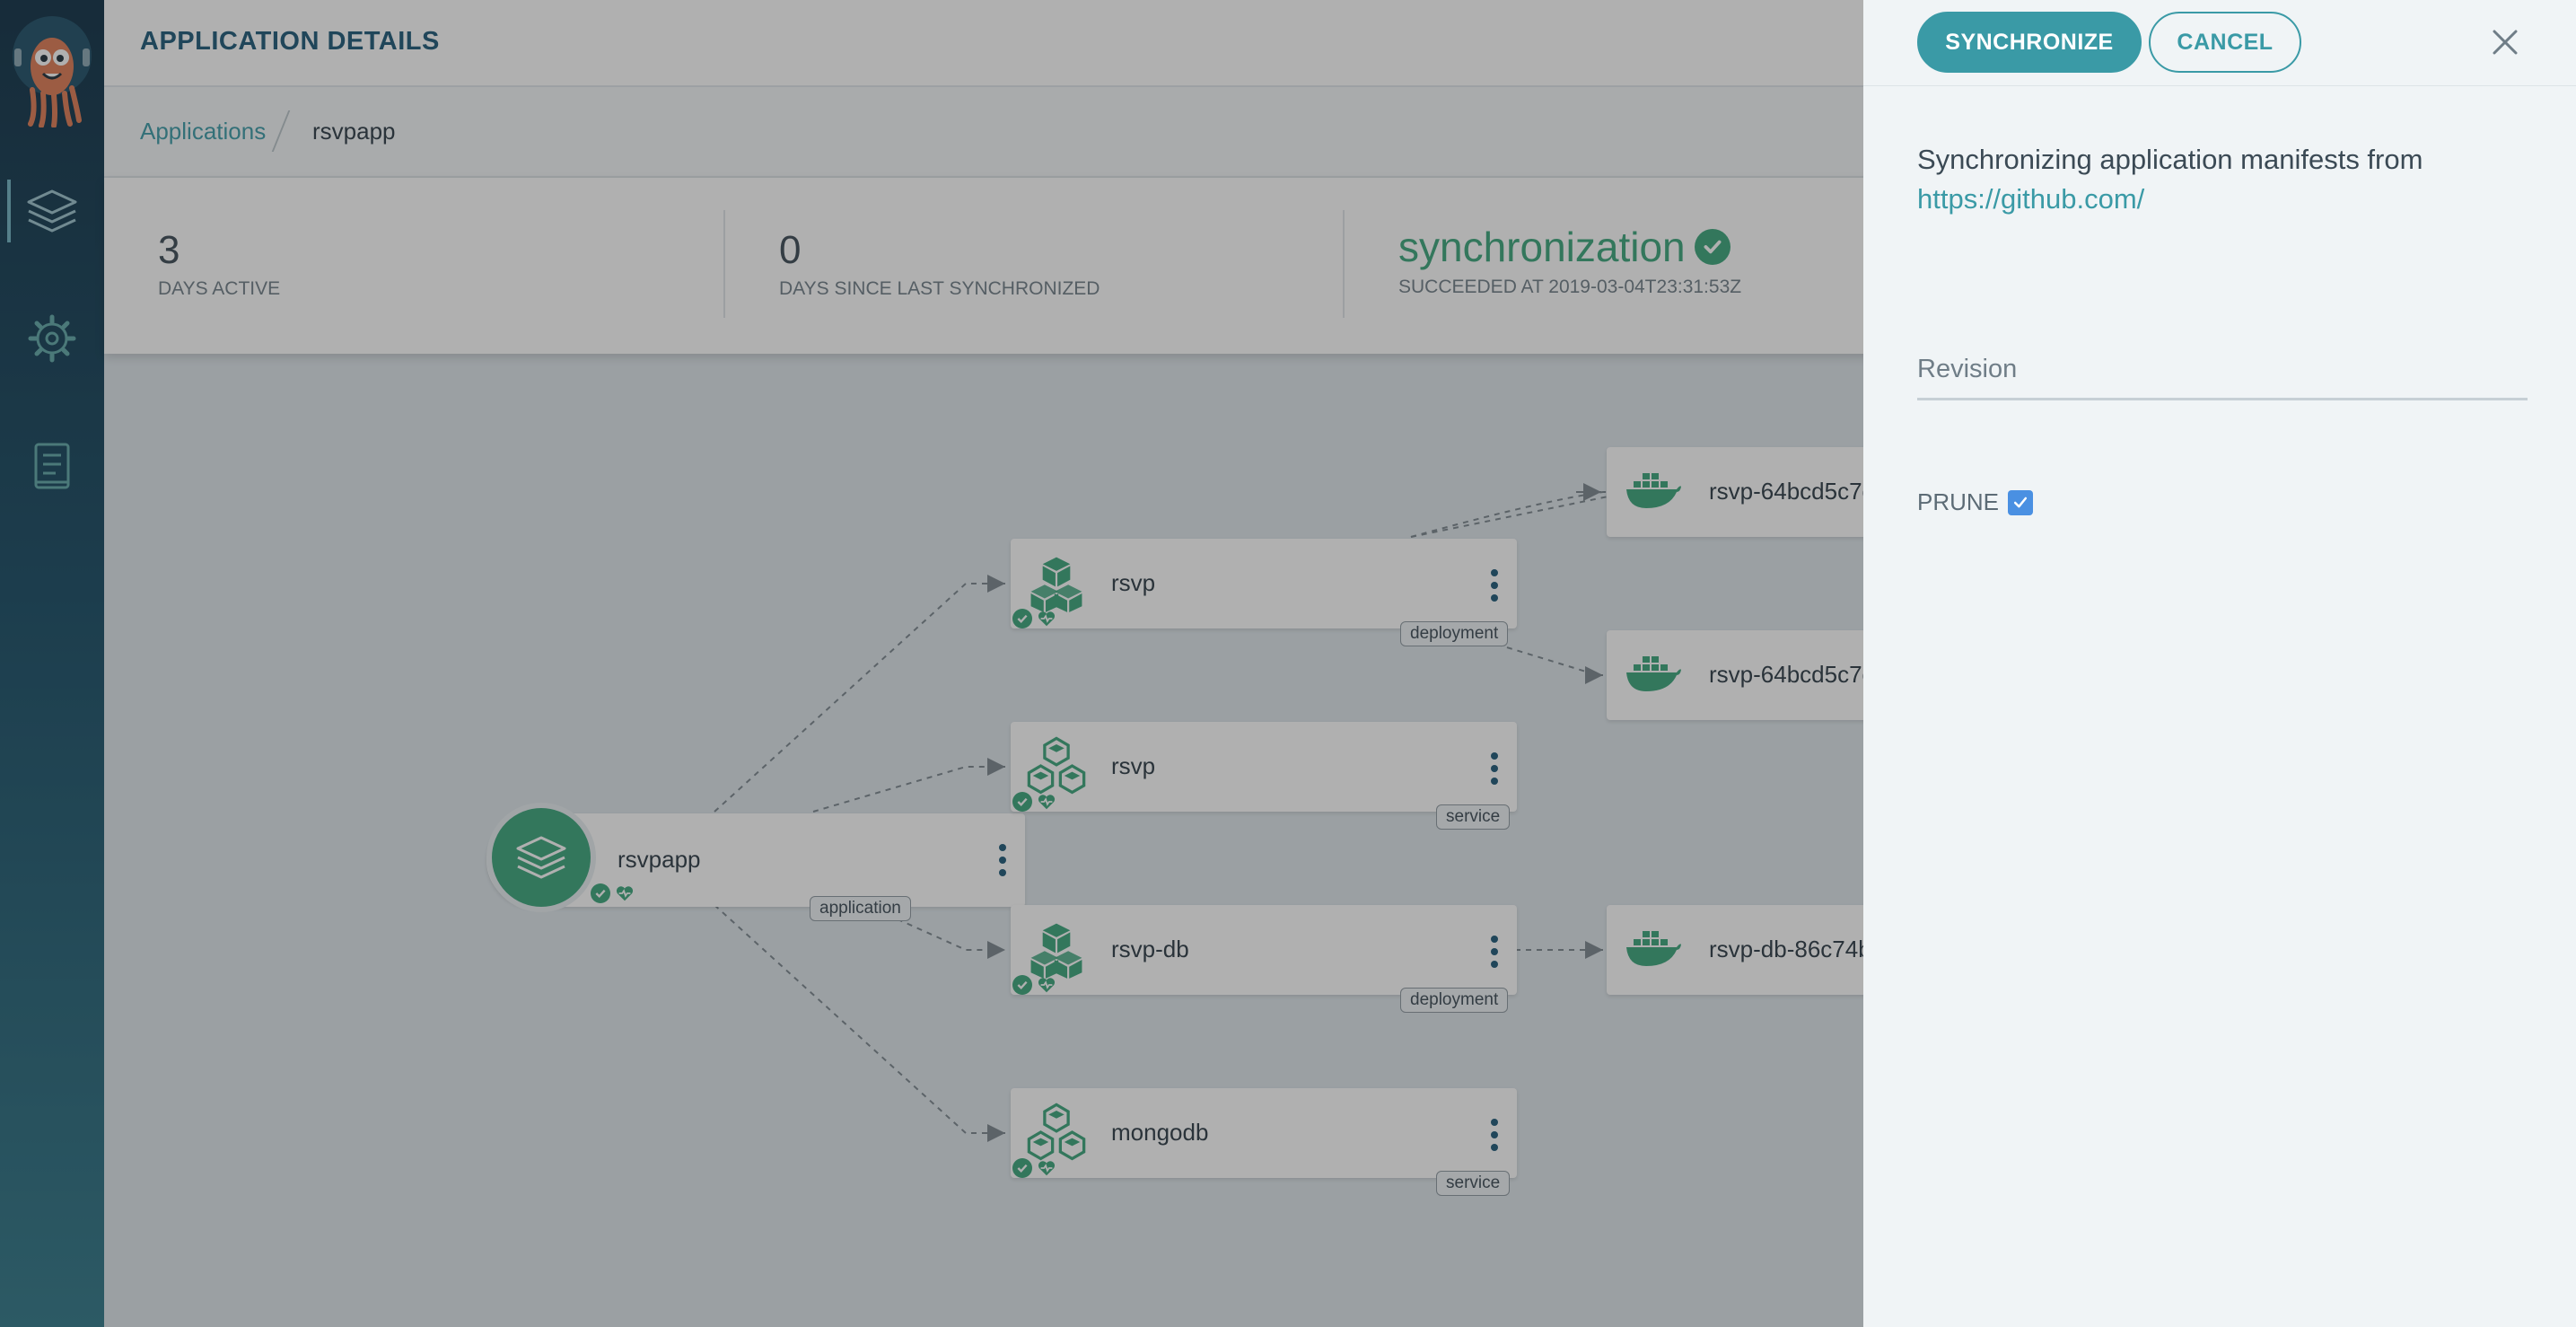  What do you see at coordinates (2029, 43) in the screenshot?
I see `synchronize-button: SYNCHRONIZE` at bounding box center [2029, 43].